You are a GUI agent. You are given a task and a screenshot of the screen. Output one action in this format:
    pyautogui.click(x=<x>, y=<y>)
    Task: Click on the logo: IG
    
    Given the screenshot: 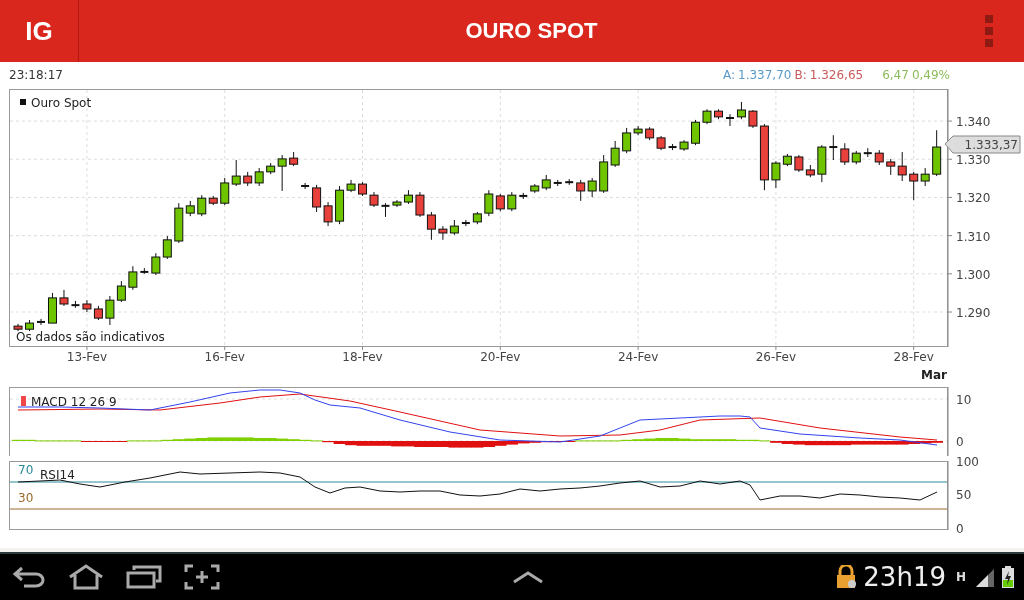 What is the action you would take?
    pyautogui.click(x=39, y=31)
    